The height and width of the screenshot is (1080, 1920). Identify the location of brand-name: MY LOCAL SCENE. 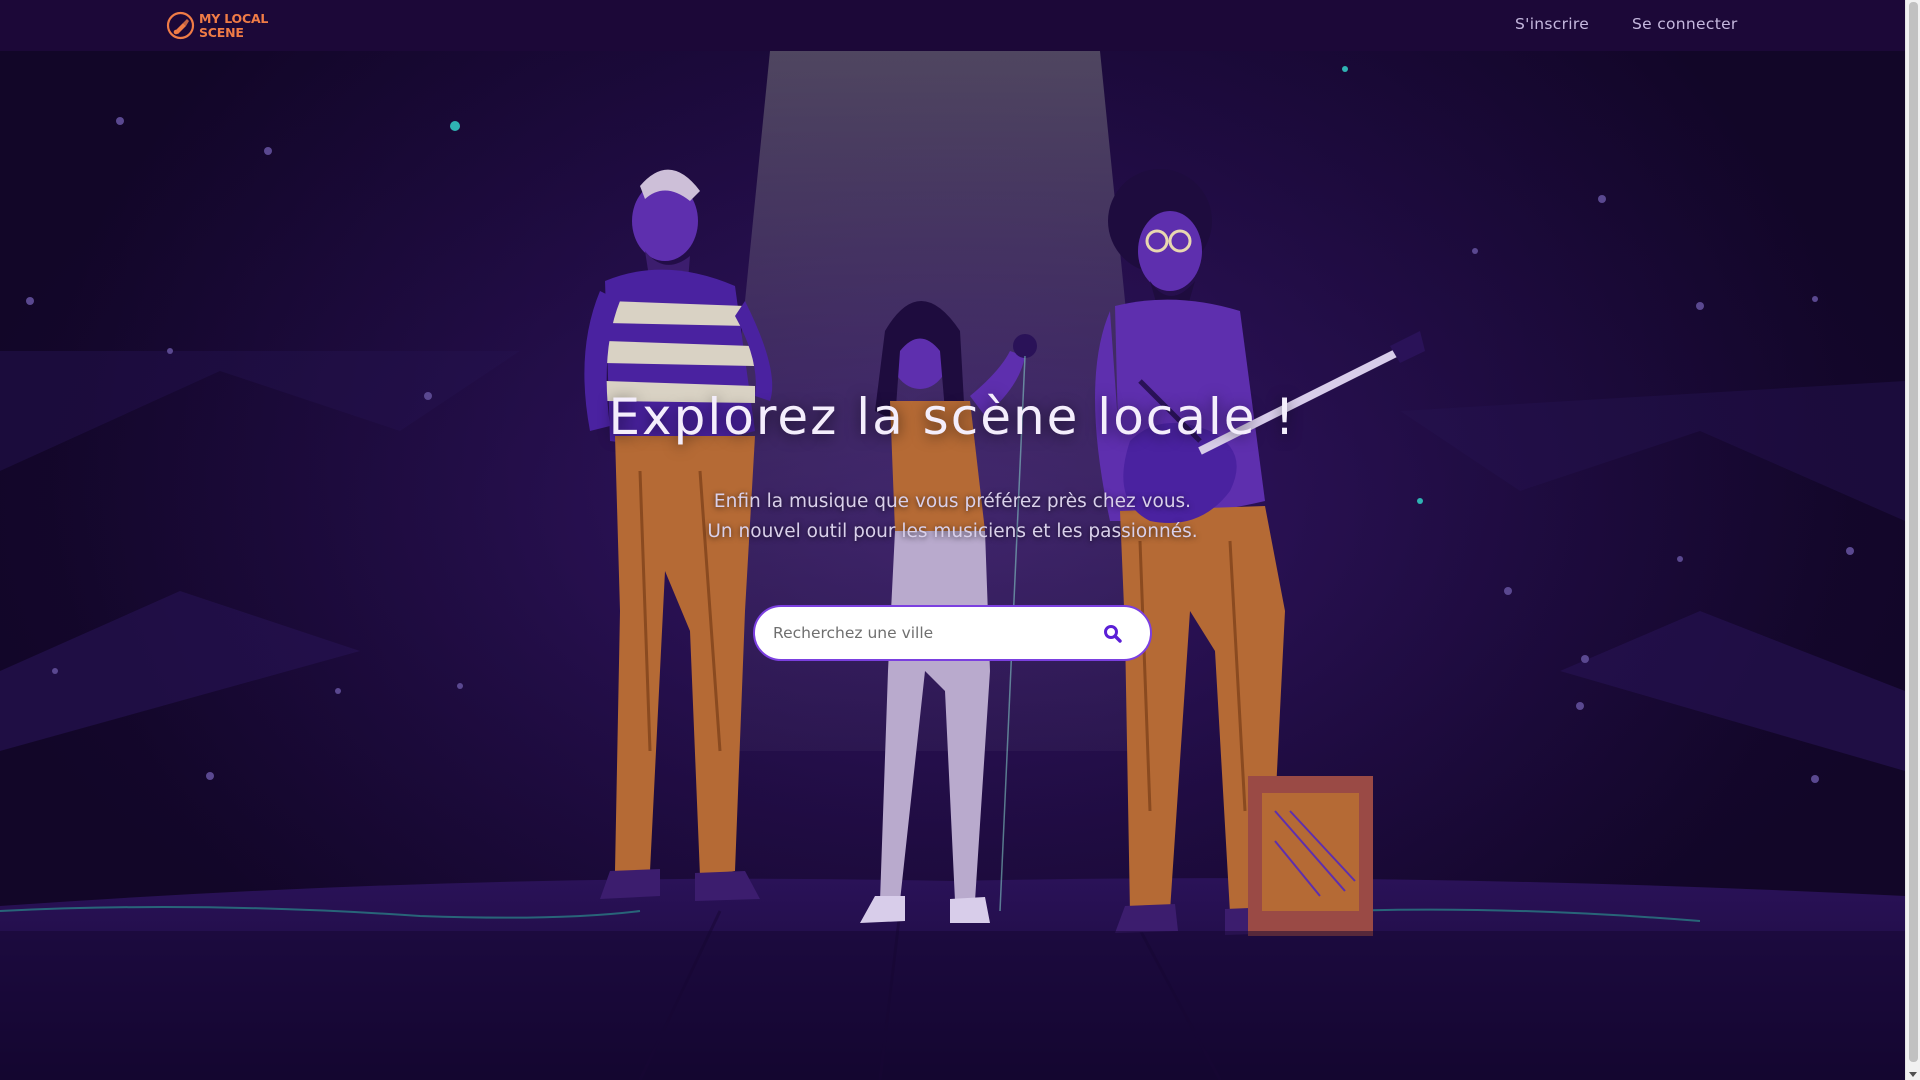
(239, 25).